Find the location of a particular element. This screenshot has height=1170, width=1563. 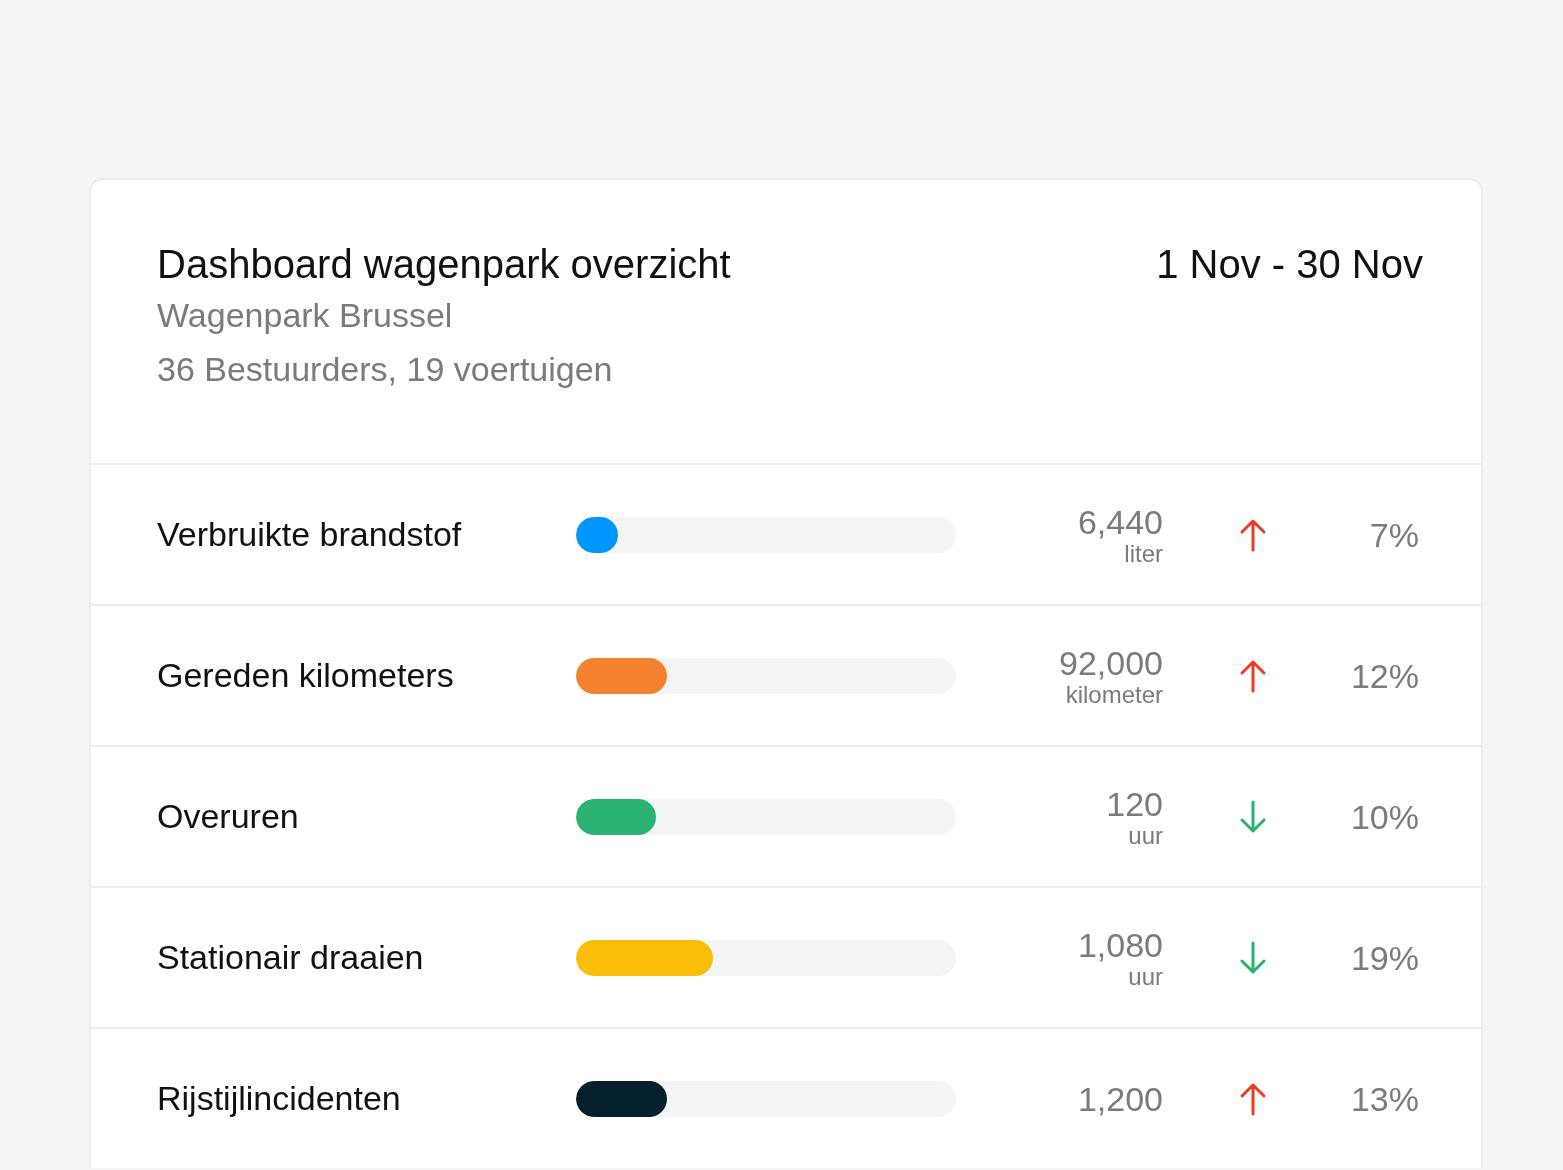

date-range: 1 Nov - 30 Nov is located at coordinates (1289, 264).